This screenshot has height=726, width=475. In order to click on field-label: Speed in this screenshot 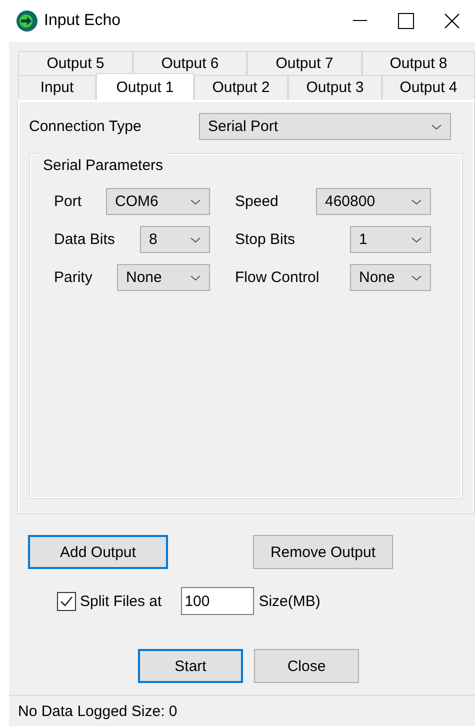, I will do `click(256, 201)`.